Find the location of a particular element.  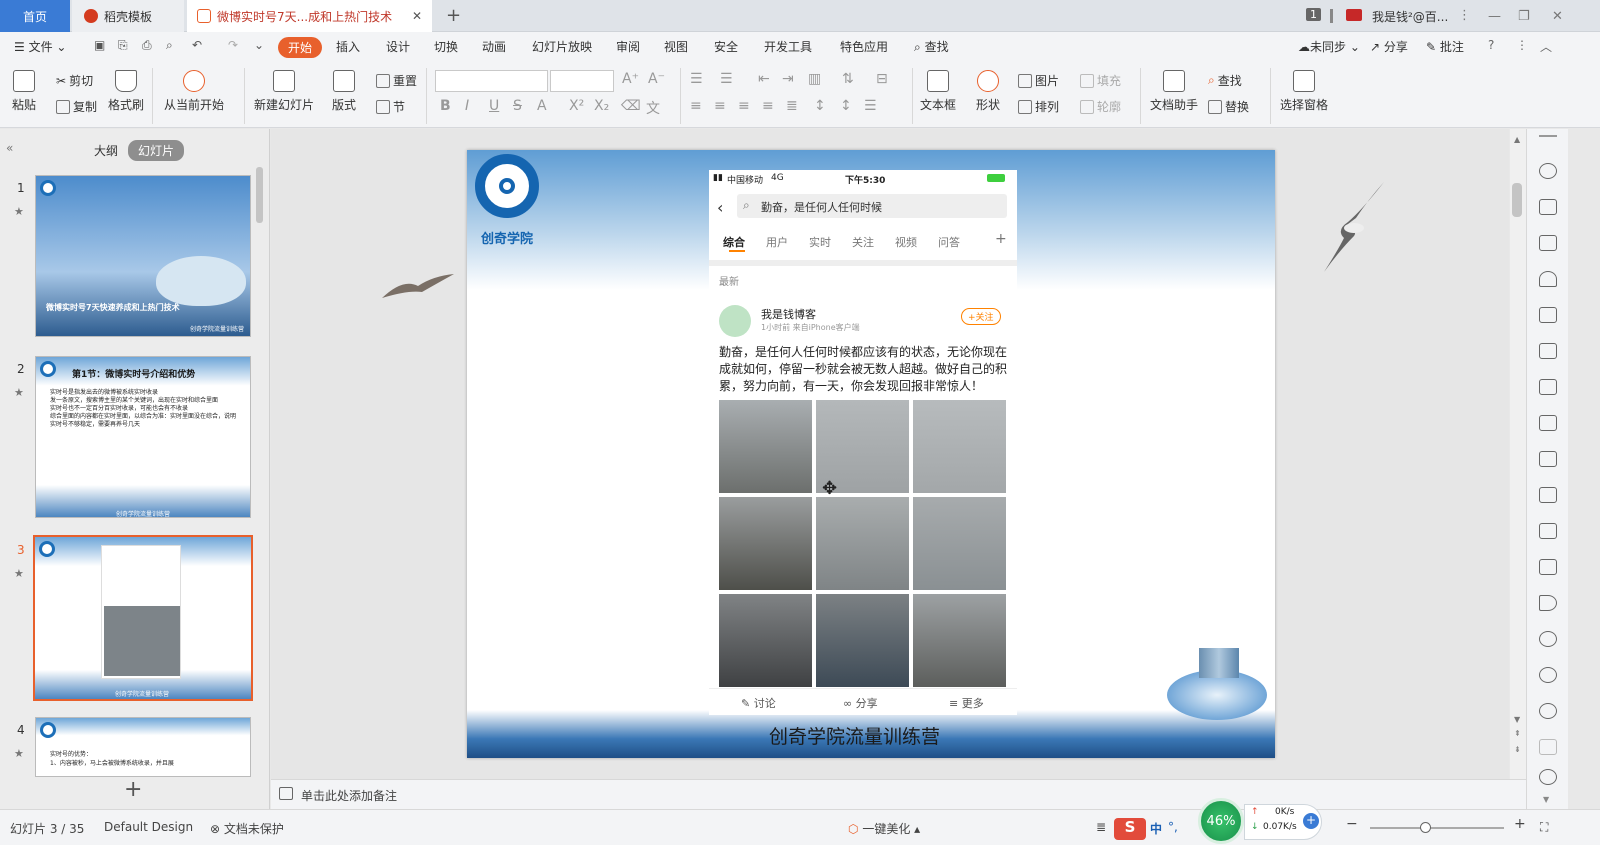

paste-button: 粘贴 is located at coordinates (24, 91).